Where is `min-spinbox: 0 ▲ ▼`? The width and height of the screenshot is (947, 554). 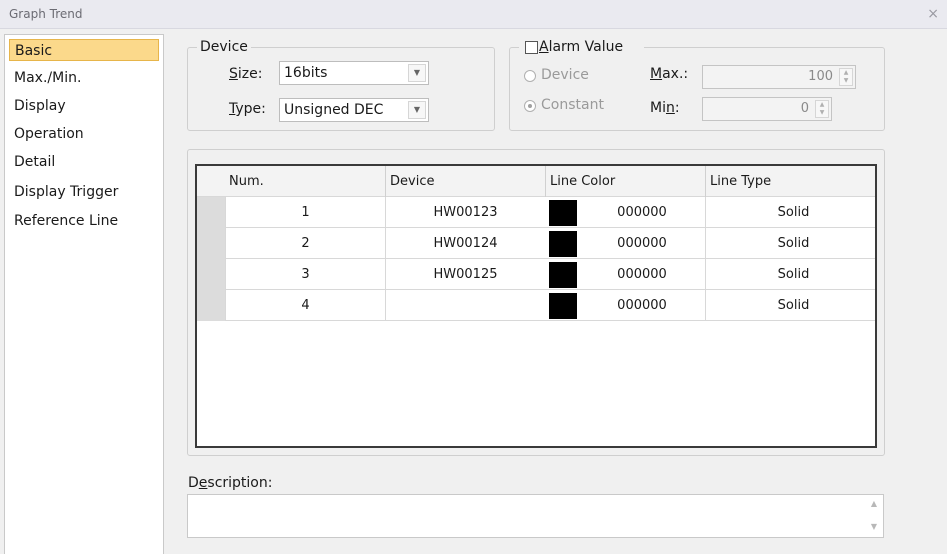
min-spinbox: 0 ▲ ▼ is located at coordinates (767, 109).